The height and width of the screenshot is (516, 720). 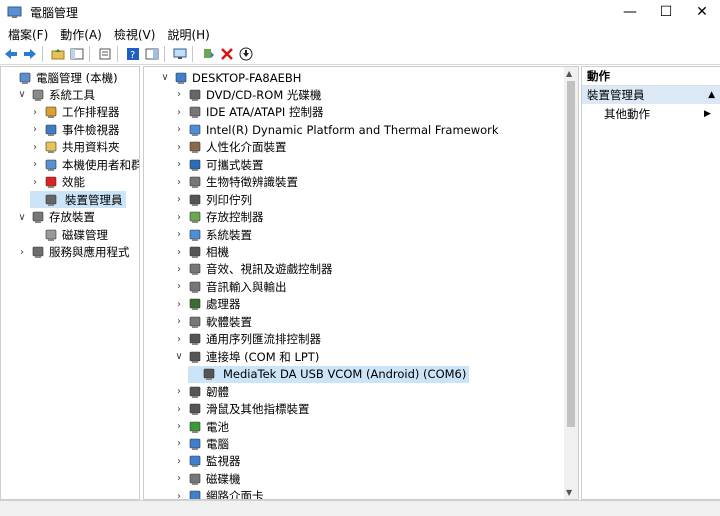 What do you see at coordinates (702, 12) in the screenshot?
I see `close-button: ✕` at bounding box center [702, 12].